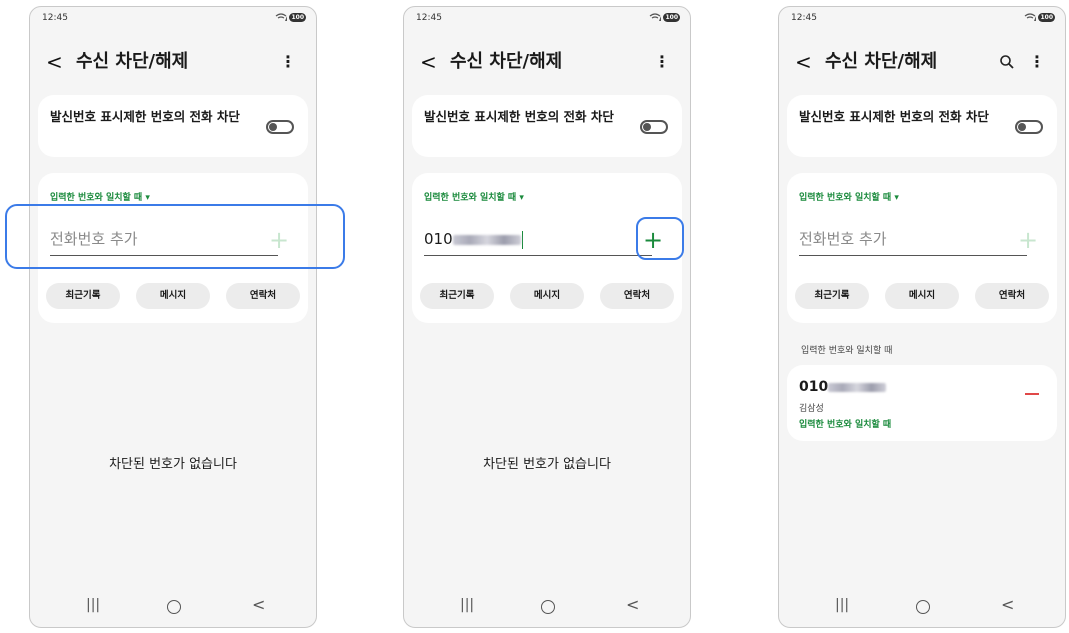  What do you see at coordinates (538, 240) in the screenshot?
I see `phone-number-input: 010` at bounding box center [538, 240].